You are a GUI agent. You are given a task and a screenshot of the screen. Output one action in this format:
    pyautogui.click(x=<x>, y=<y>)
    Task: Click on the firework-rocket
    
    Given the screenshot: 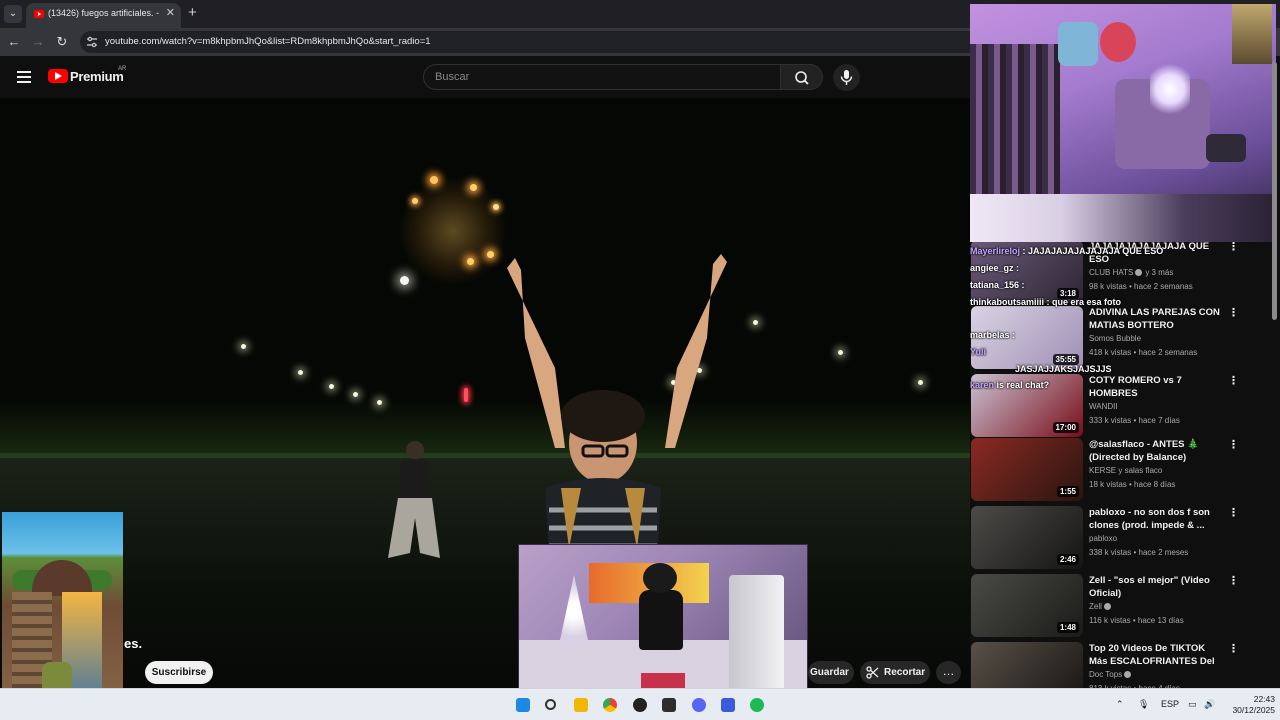 What is the action you would take?
    pyautogui.click(x=466, y=395)
    